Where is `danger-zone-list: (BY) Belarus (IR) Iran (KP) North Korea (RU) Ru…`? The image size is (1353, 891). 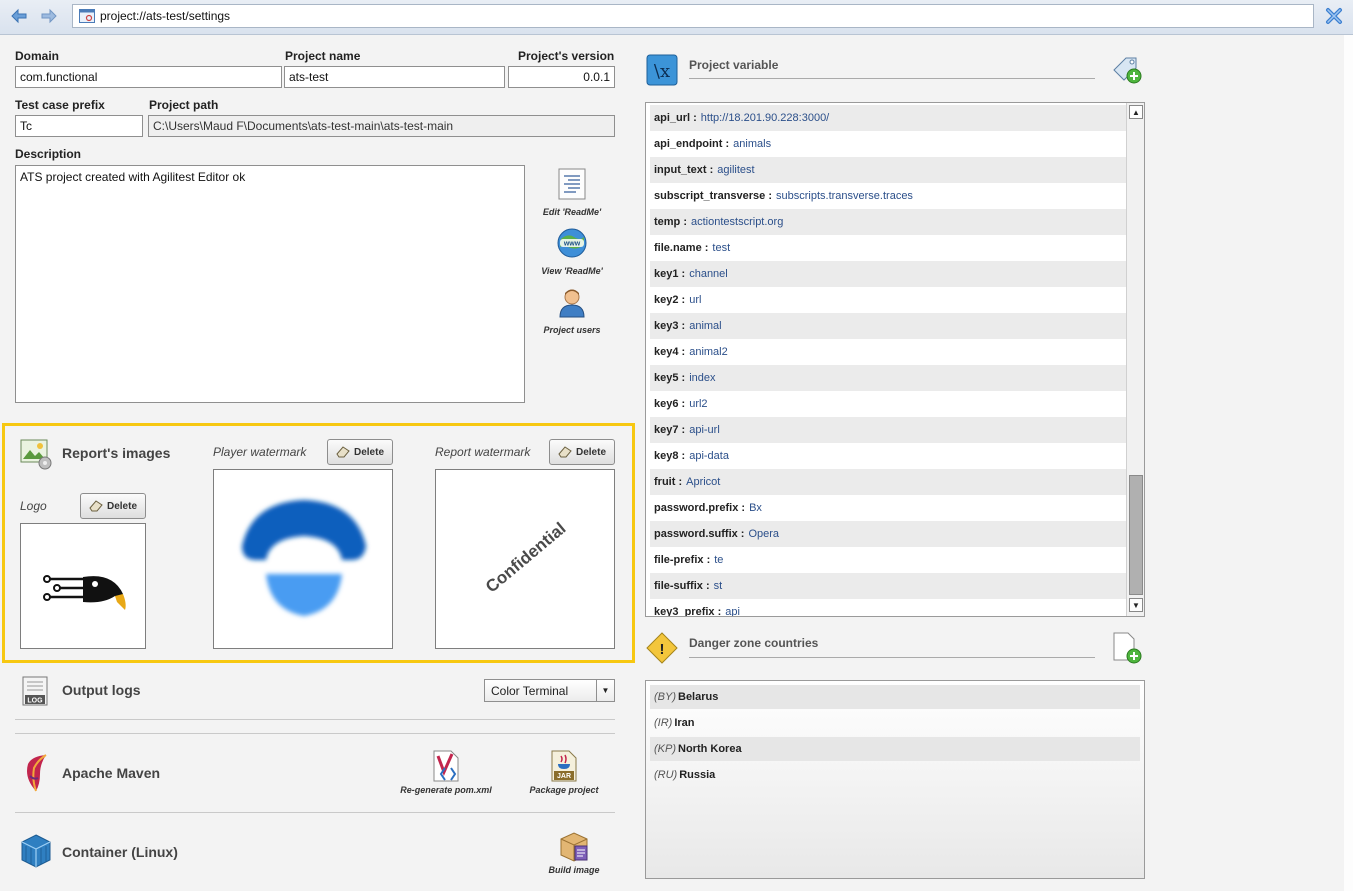 danger-zone-list: (BY) Belarus (IR) Iran (KP) North Korea (RU) Ru… is located at coordinates (895, 779).